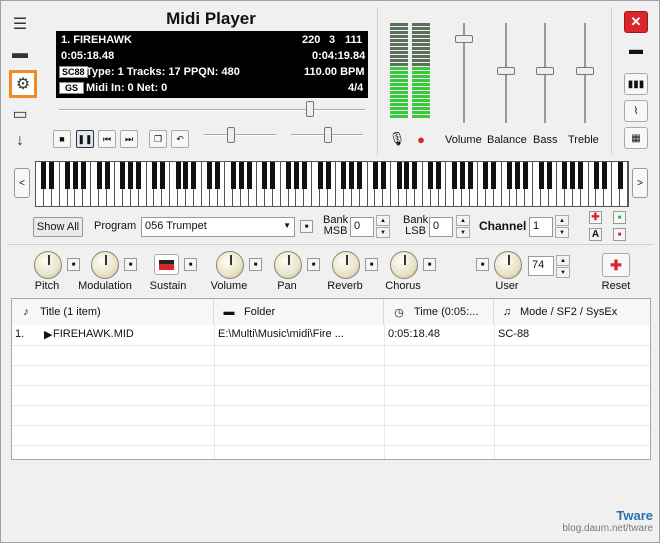  Describe the element at coordinates (362, 227) in the screenshot. I see `bank-msb-input: 0` at that location.